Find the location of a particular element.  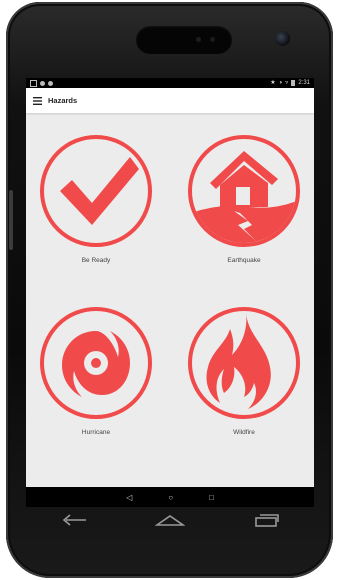

page-title: Hazards is located at coordinates (63, 100).